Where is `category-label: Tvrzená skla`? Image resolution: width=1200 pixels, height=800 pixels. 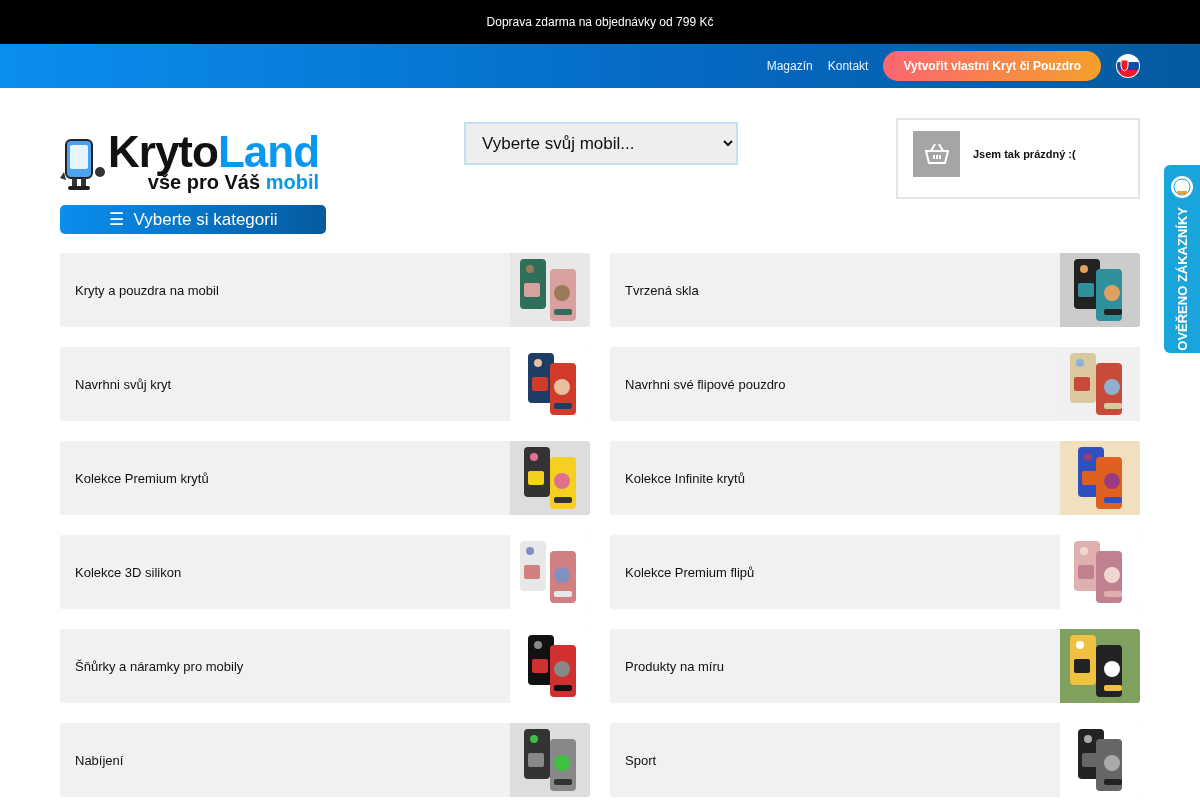
category-label: Tvrzená skla is located at coordinates (662, 290).